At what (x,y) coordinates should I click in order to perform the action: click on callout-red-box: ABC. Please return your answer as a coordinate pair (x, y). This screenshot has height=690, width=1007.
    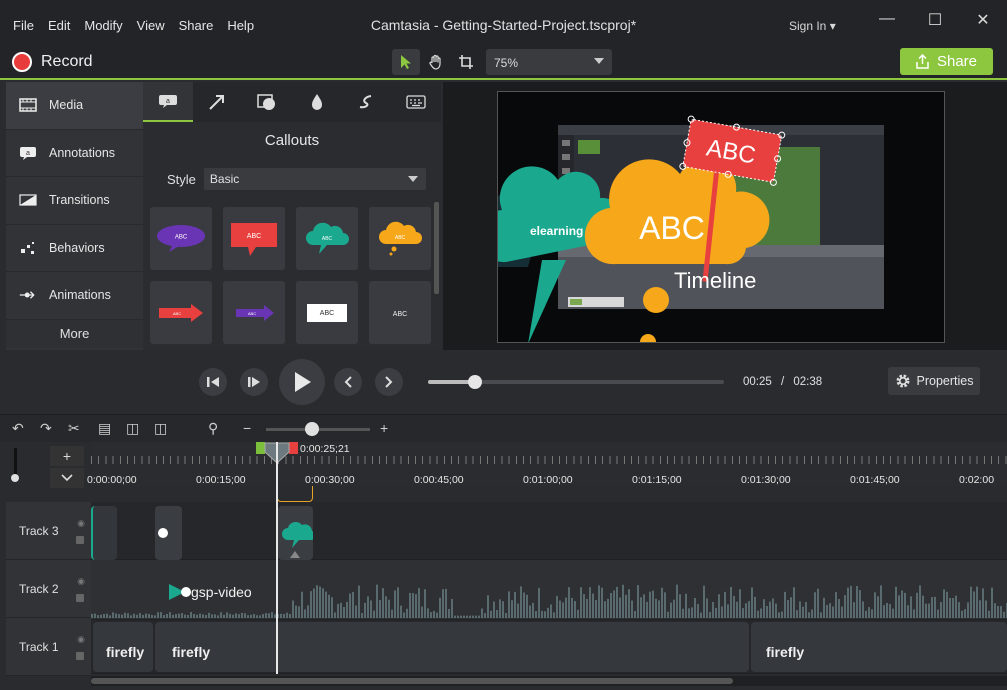
    Looking at the image, I should click on (254, 238).